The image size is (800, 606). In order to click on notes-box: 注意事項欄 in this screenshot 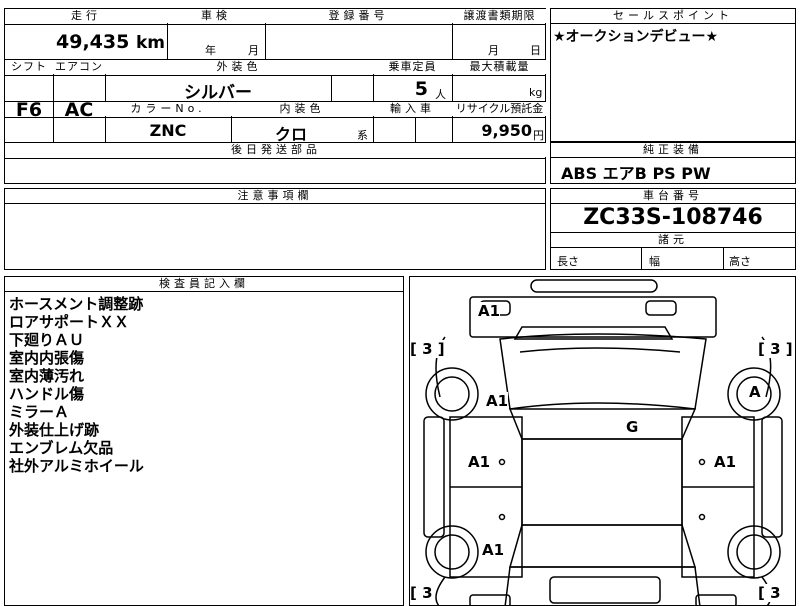, I will do `click(275, 229)`.